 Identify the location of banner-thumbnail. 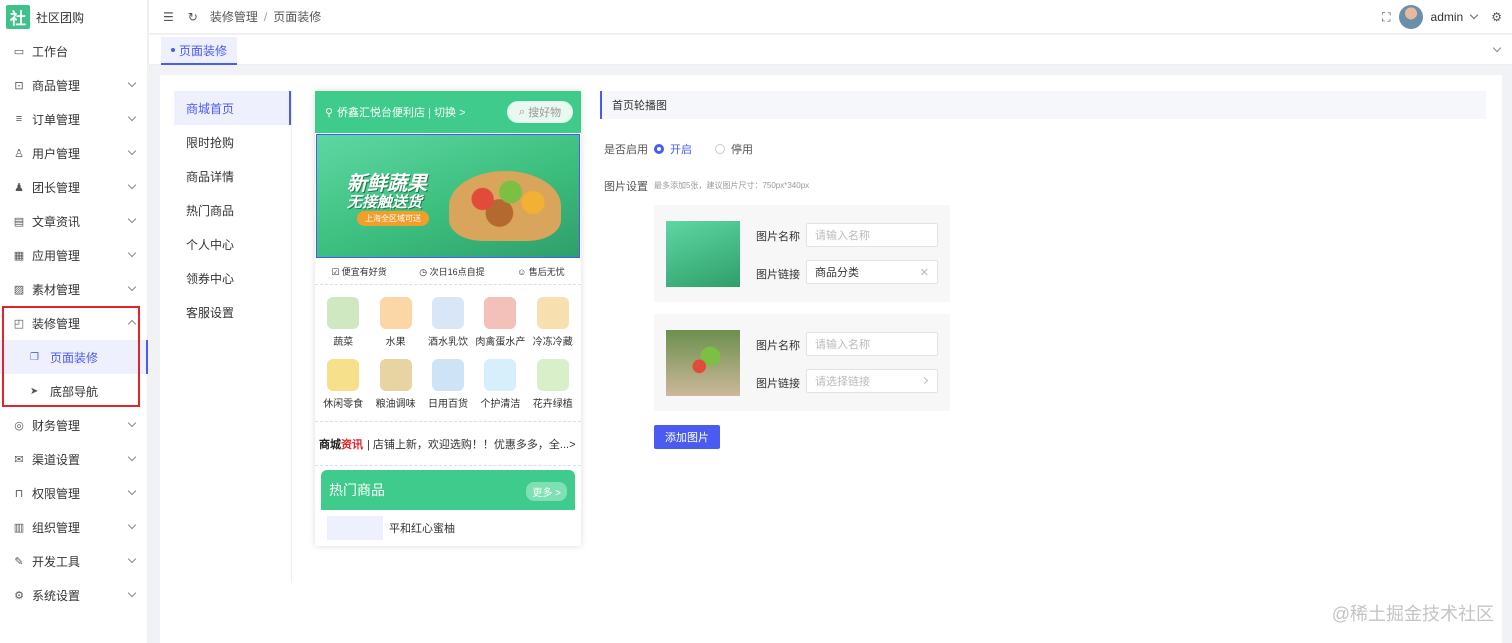
(703, 254).